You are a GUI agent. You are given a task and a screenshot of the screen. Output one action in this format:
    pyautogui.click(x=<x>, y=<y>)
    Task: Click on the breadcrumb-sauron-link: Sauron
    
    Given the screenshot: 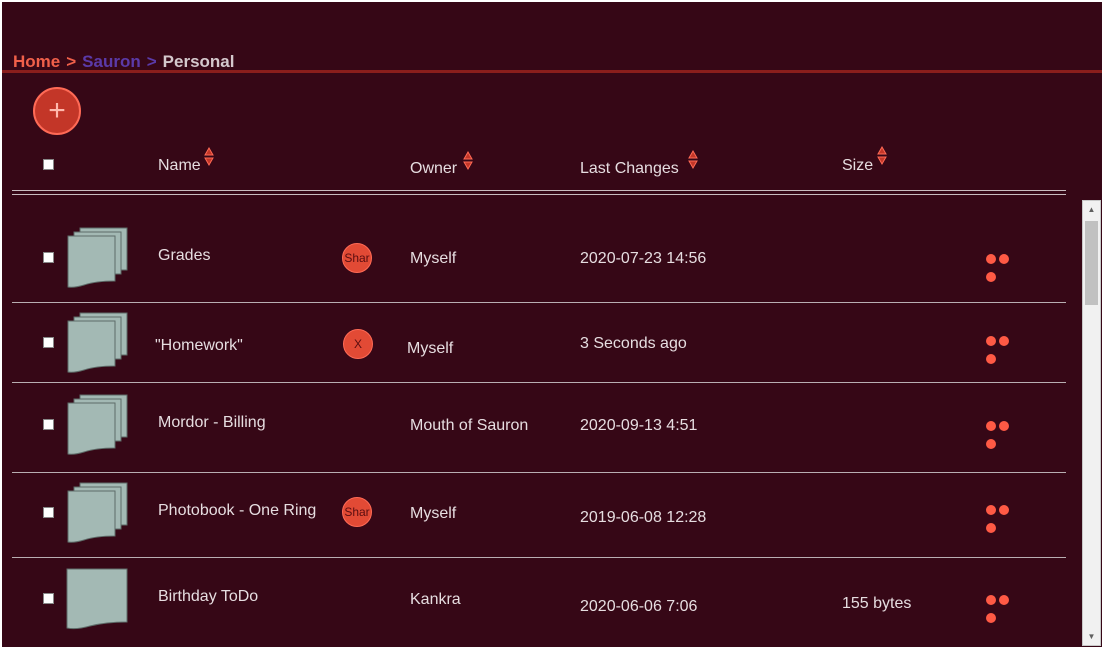 What is the action you would take?
    pyautogui.click(x=111, y=61)
    